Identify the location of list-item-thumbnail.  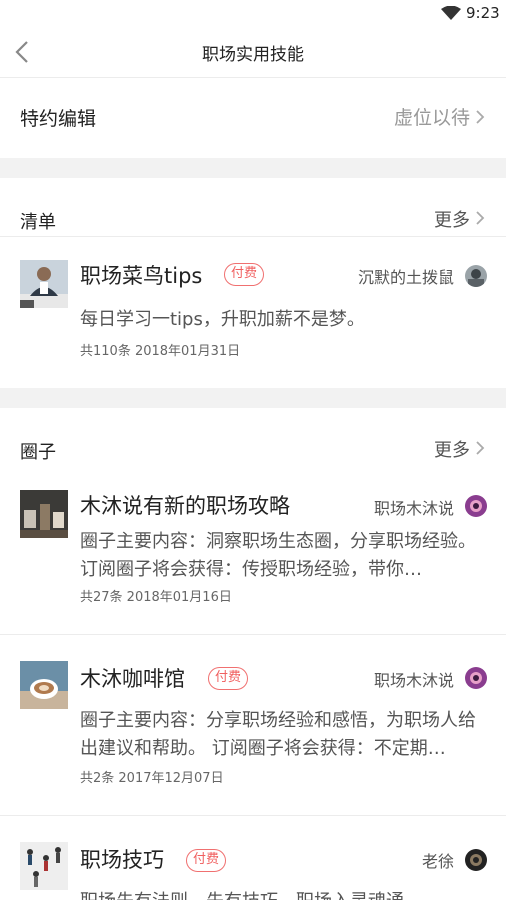
(44, 284).